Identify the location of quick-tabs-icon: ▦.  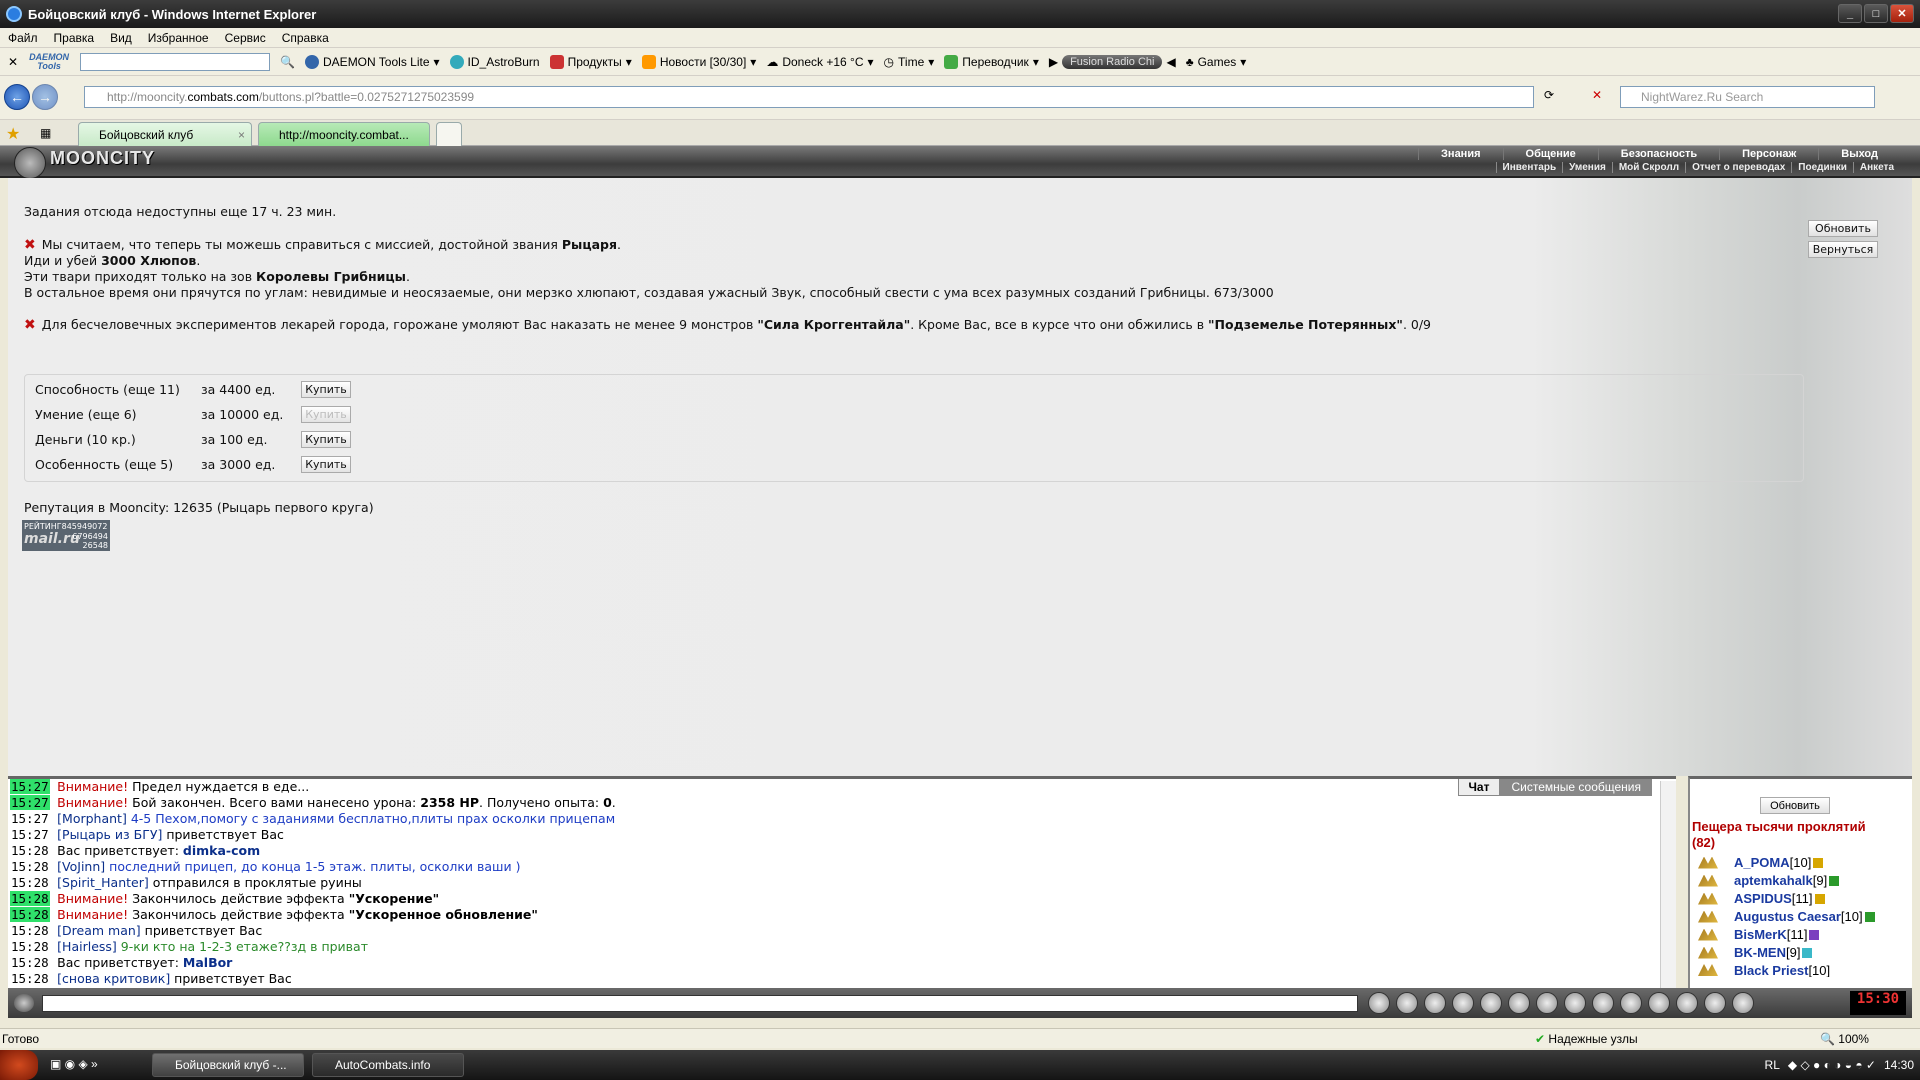
(45, 133).